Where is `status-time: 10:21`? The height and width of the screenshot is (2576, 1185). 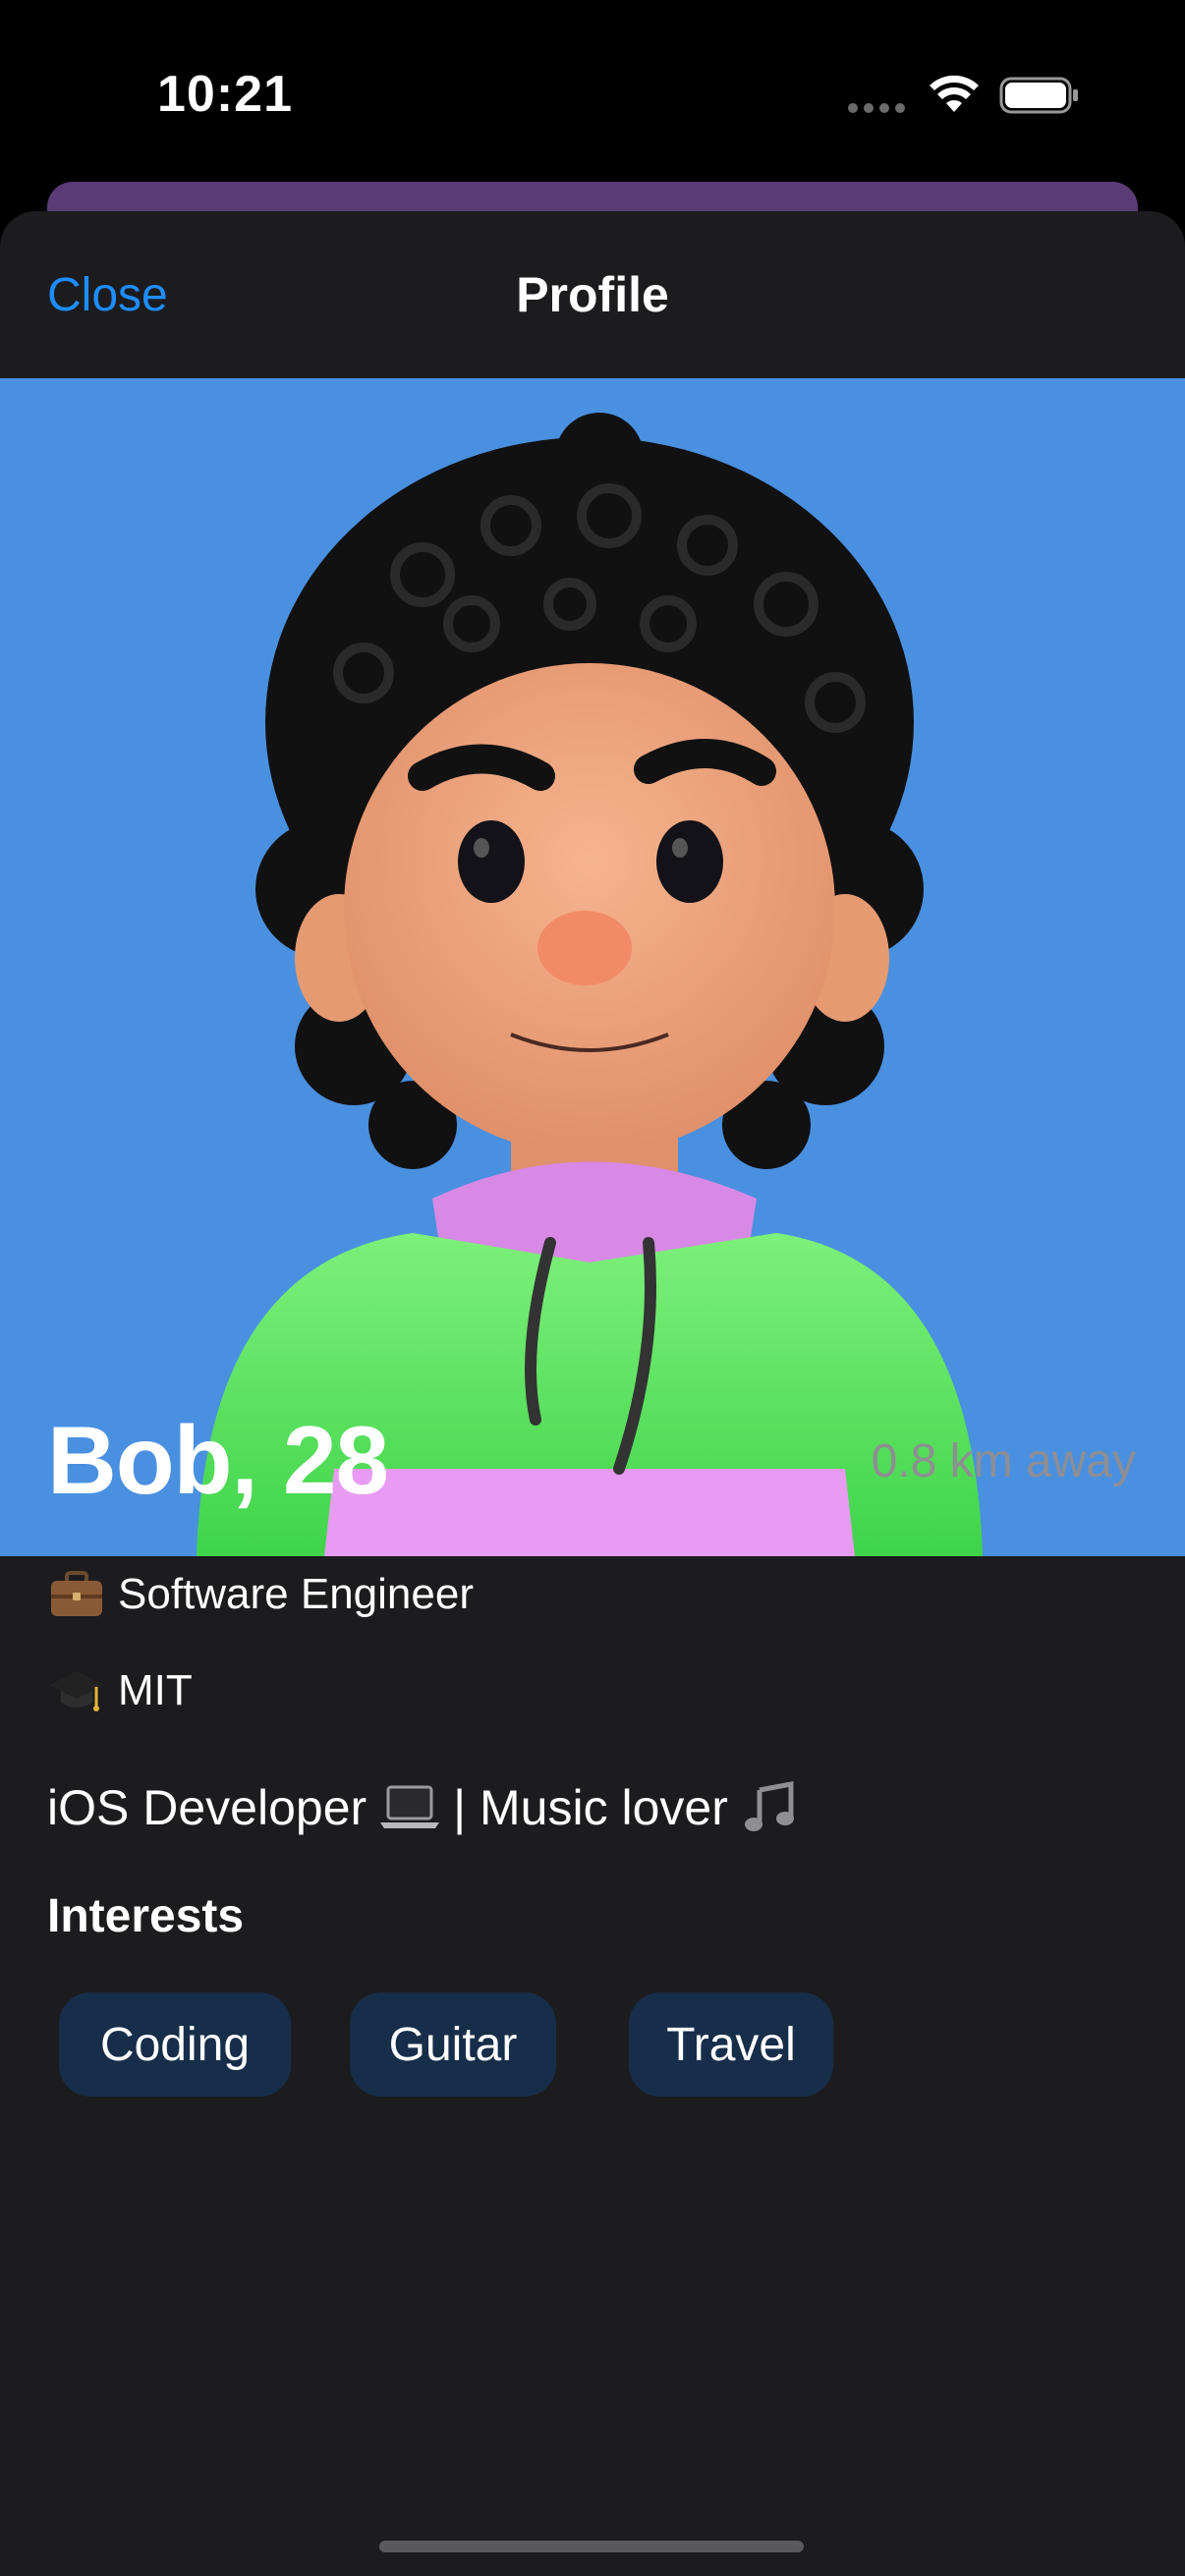
status-time: 10:21 is located at coordinates (225, 94).